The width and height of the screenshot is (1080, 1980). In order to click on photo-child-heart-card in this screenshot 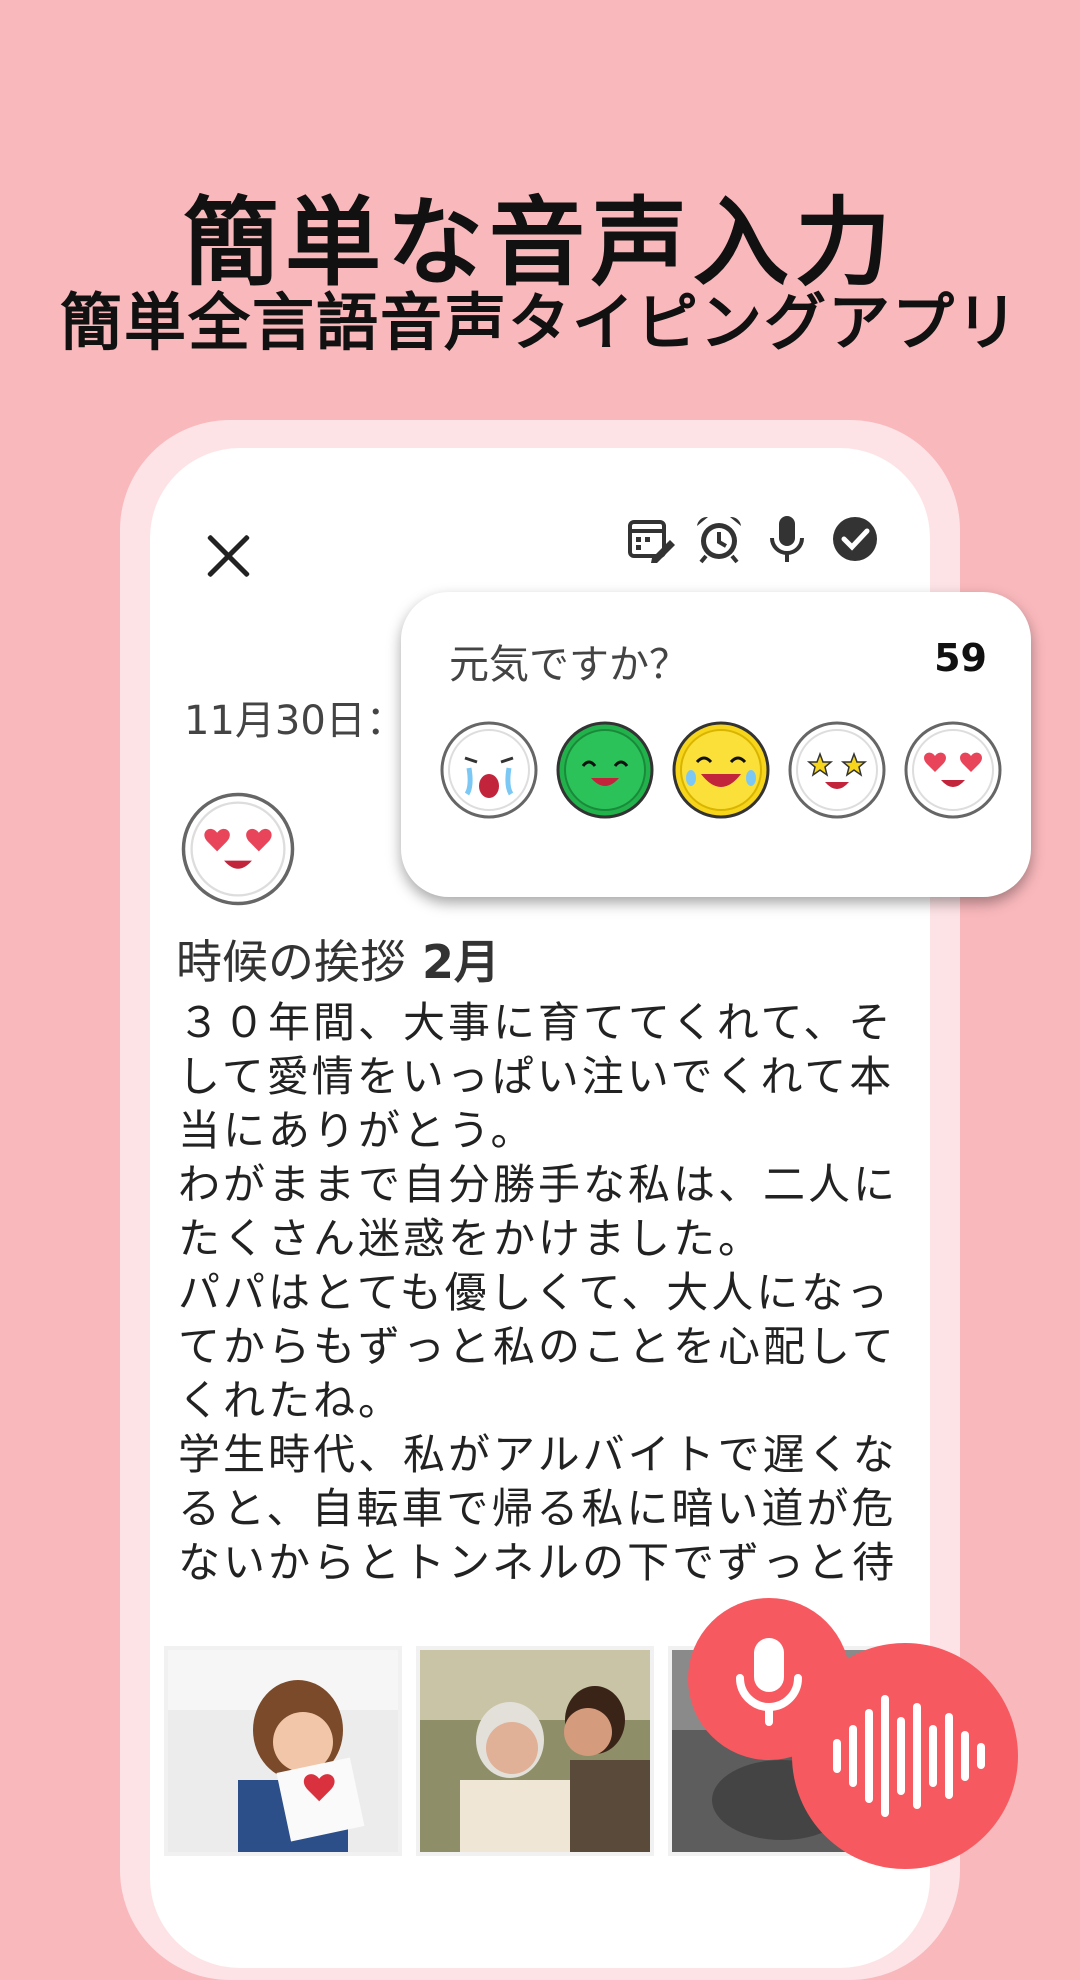, I will do `click(283, 1751)`.